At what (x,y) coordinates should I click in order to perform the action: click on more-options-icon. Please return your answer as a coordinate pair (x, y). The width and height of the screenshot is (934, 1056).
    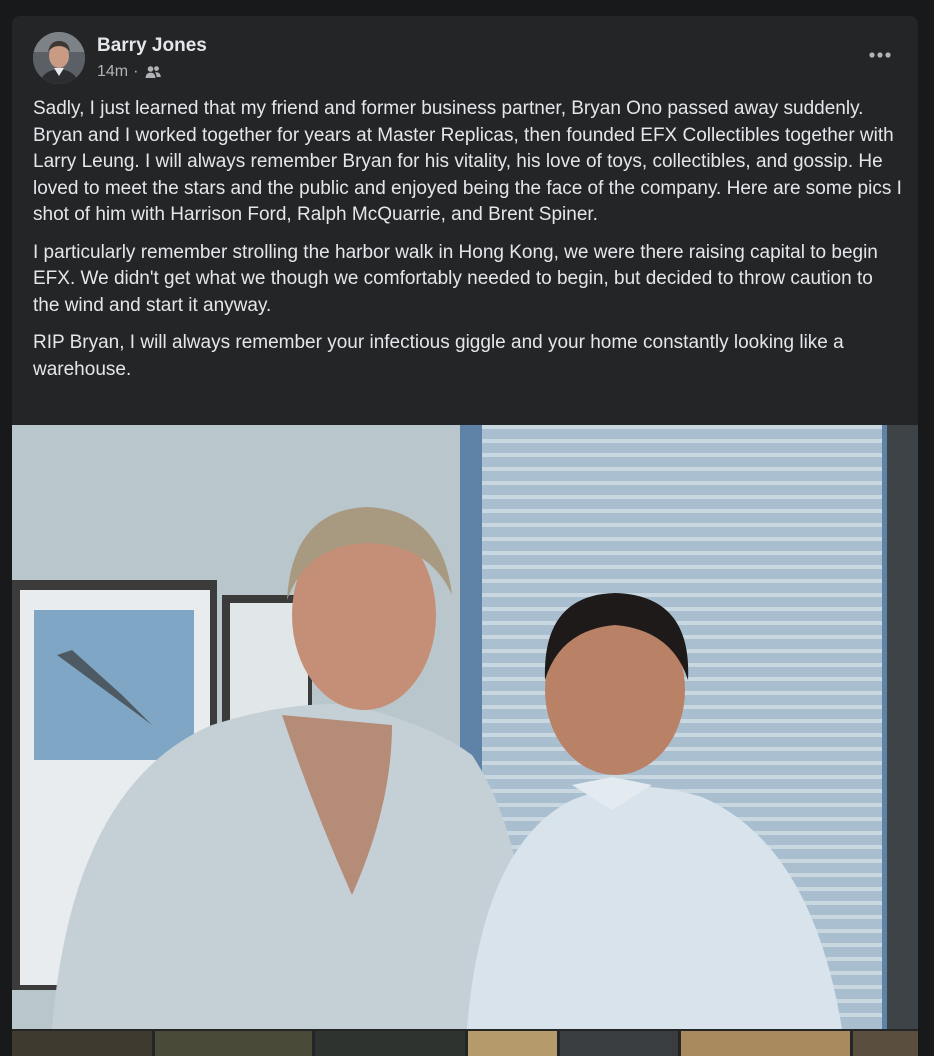
    Looking at the image, I should click on (880, 55).